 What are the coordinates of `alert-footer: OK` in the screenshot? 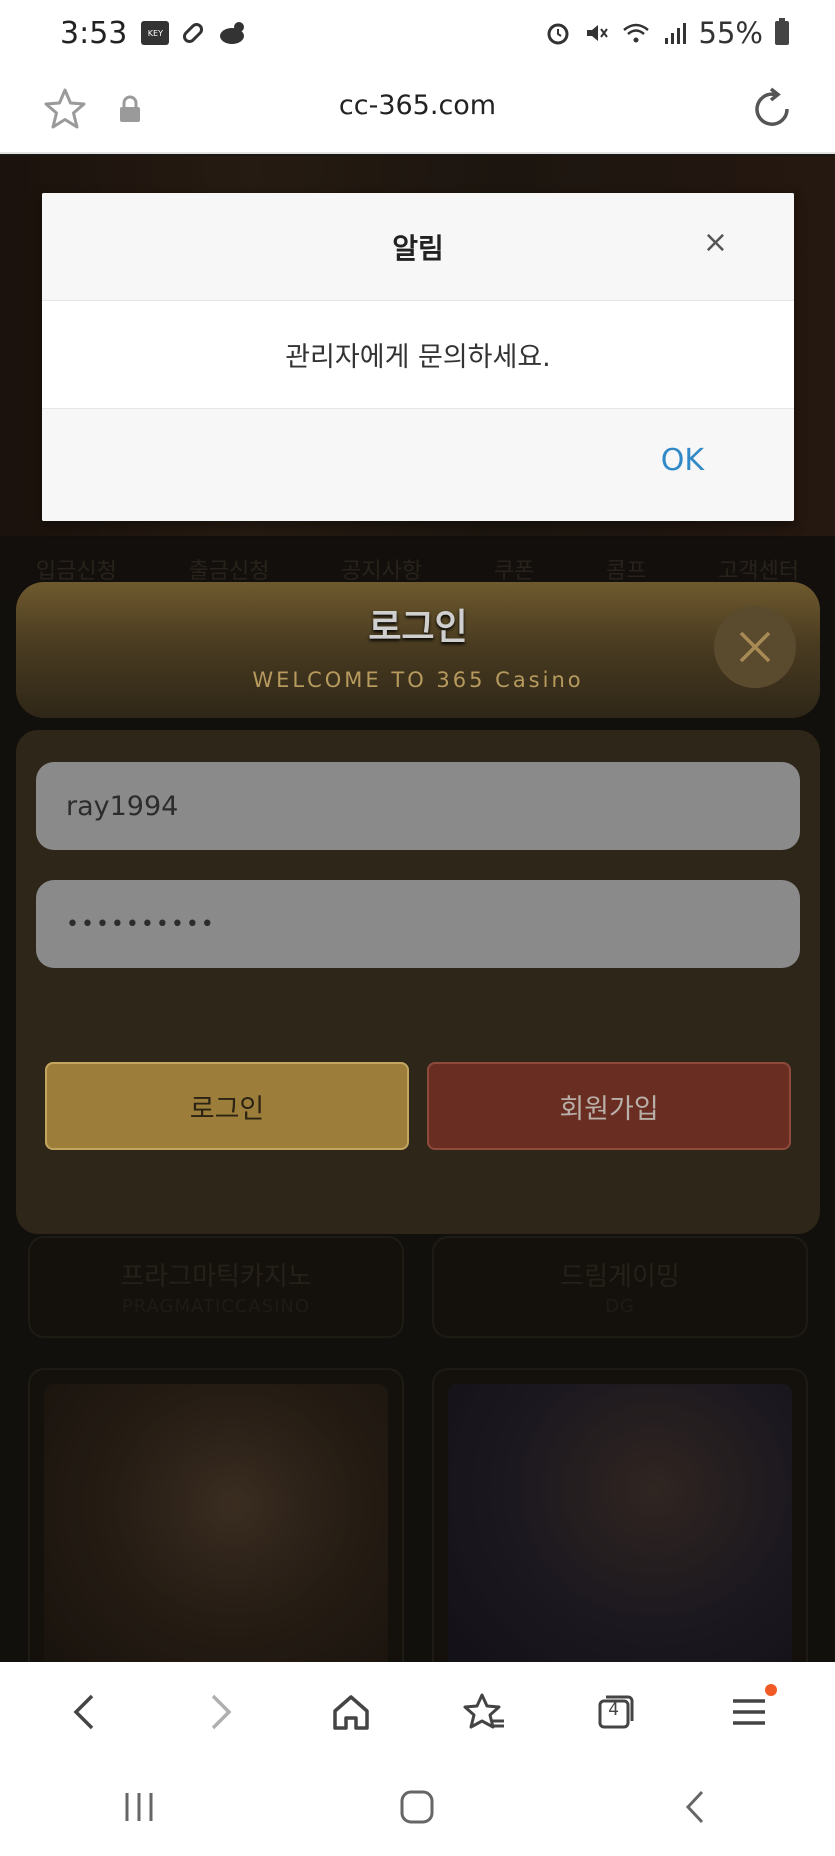 It's located at (418, 465).